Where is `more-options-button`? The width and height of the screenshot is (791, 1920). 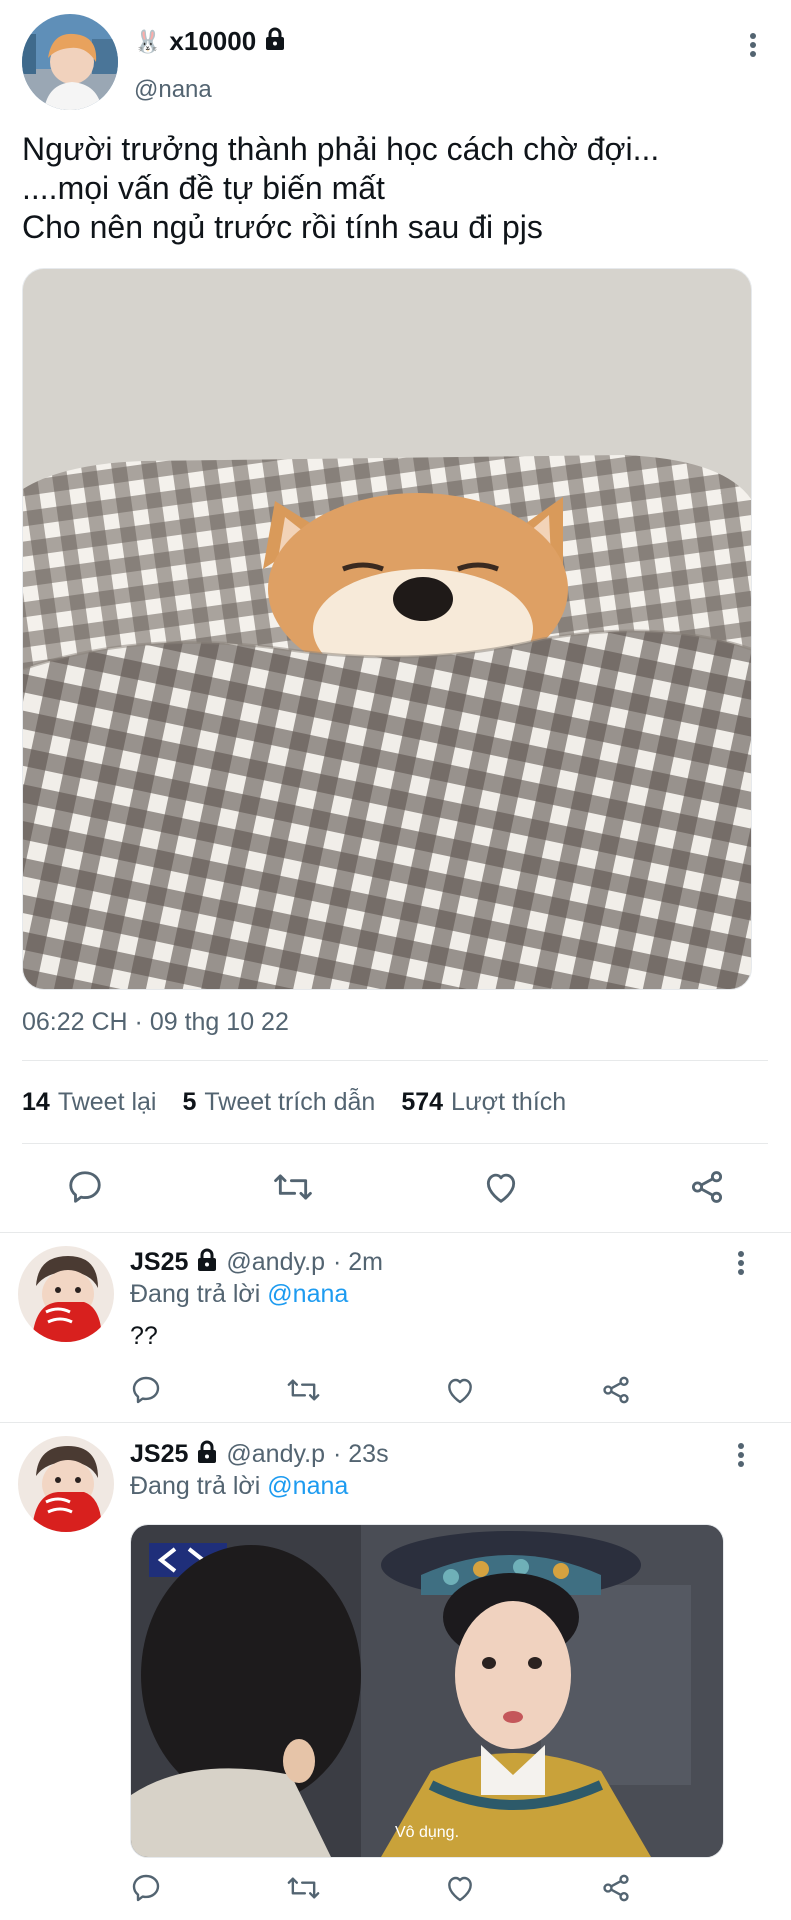 more-options-button is located at coordinates (753, 45).